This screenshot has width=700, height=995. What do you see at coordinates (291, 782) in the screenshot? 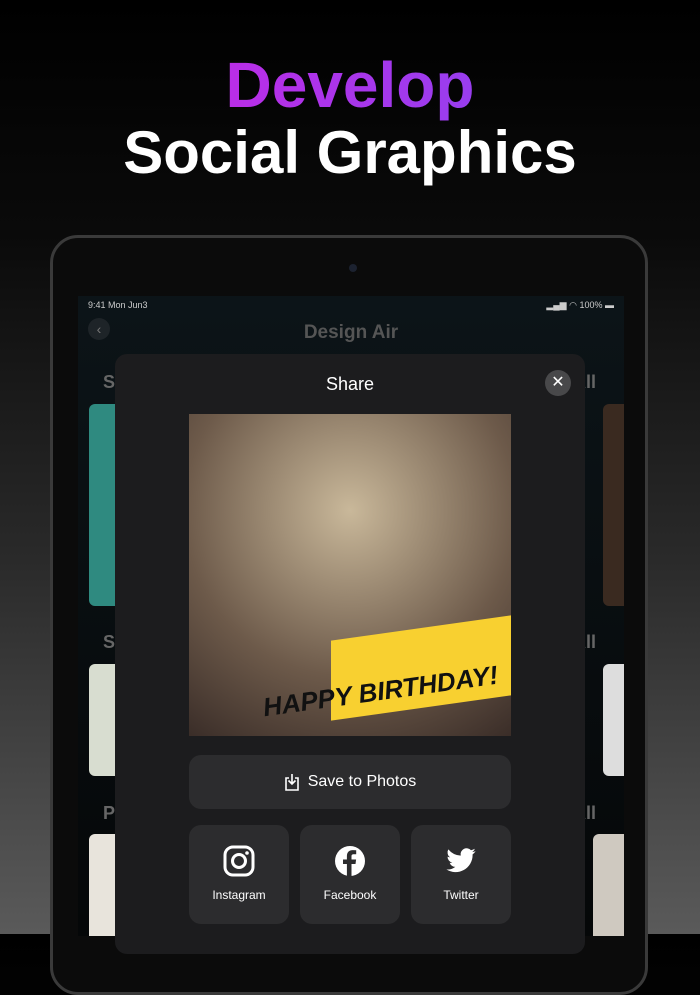
I see `download-icon` at bounding box center [291, 782].